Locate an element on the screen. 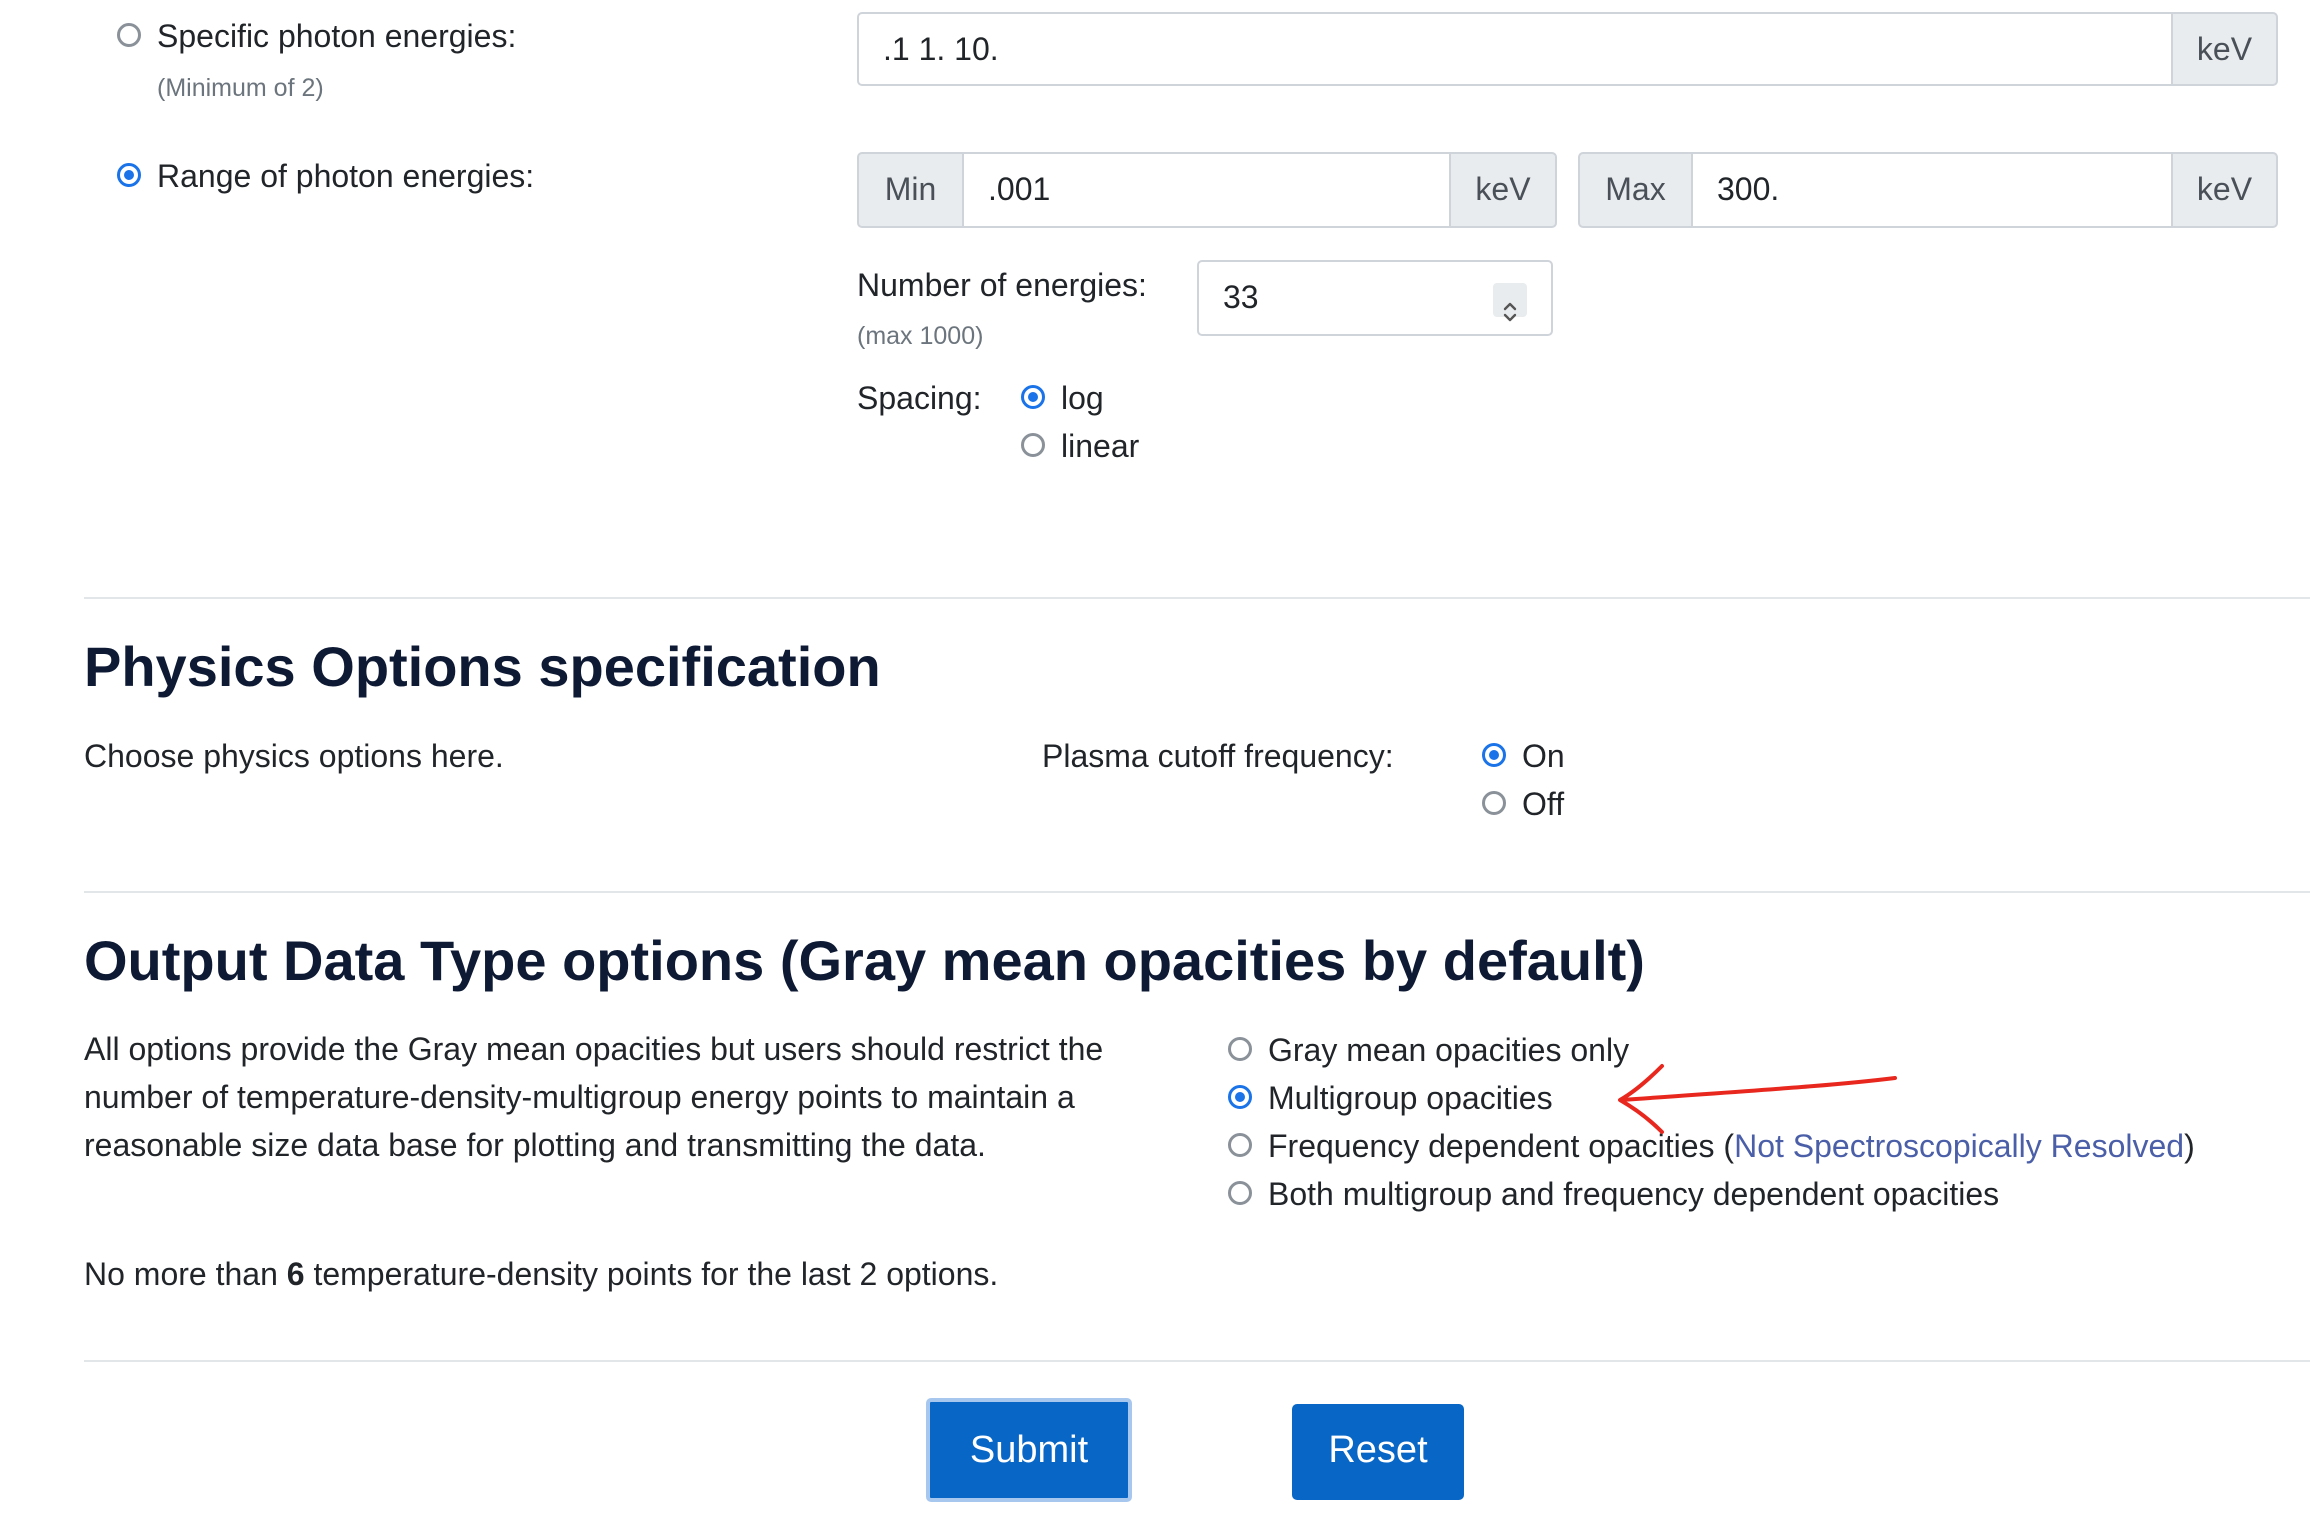  max-addon: Max is located at coordinates (1635, 190).